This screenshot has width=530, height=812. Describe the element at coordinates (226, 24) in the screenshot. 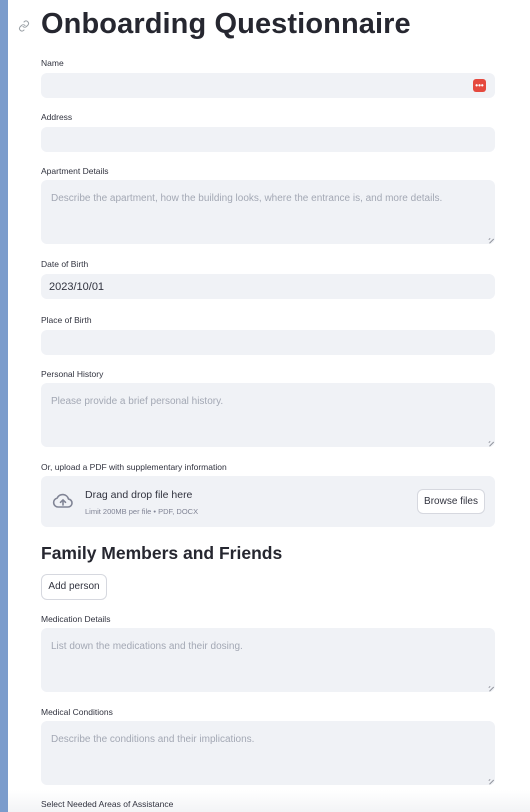

I see `page-title: Onboarding Questionnaire` at that location.